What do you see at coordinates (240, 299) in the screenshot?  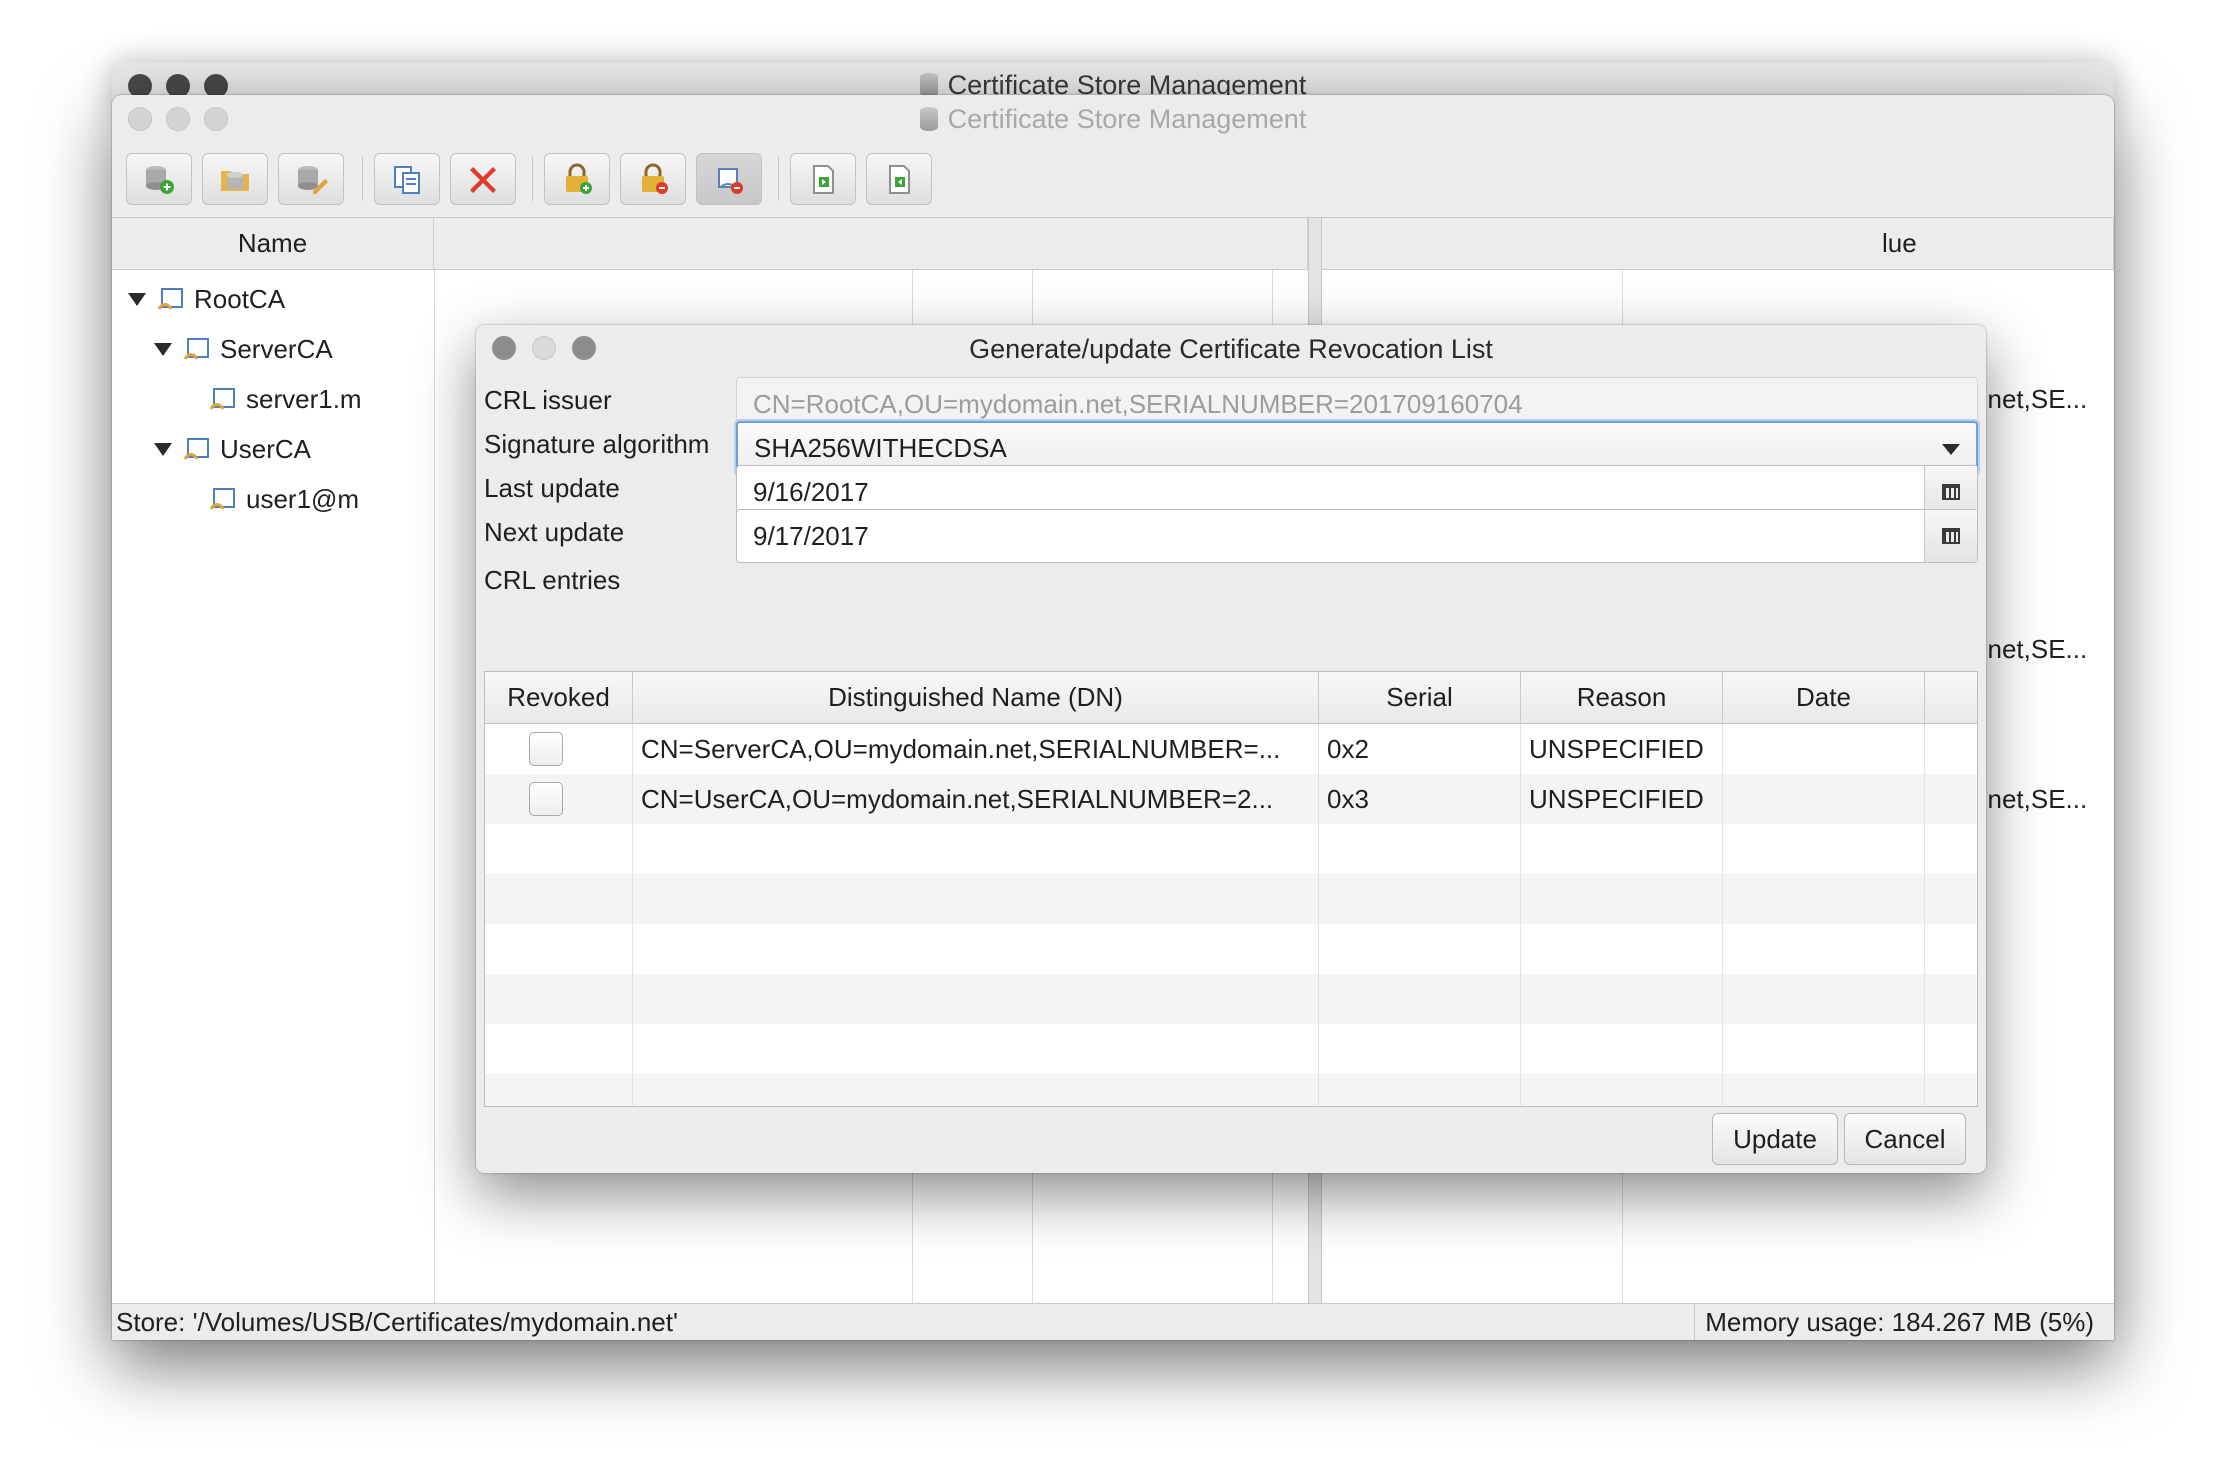 I see `tree-item-label: RootCA` at bounding box center [240, 299].